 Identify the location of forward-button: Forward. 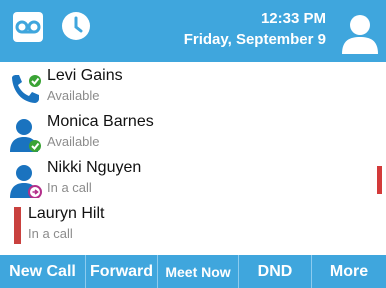
(122, 271).